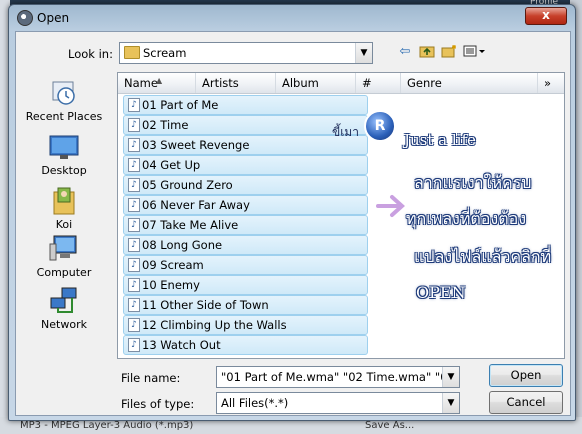 The image size is (582, 434). What do you see at coordinates (245, 225) in the screenshot?
I see `file-row: ♪ 07 Take Me Alive` at bounding box center [245, 225].